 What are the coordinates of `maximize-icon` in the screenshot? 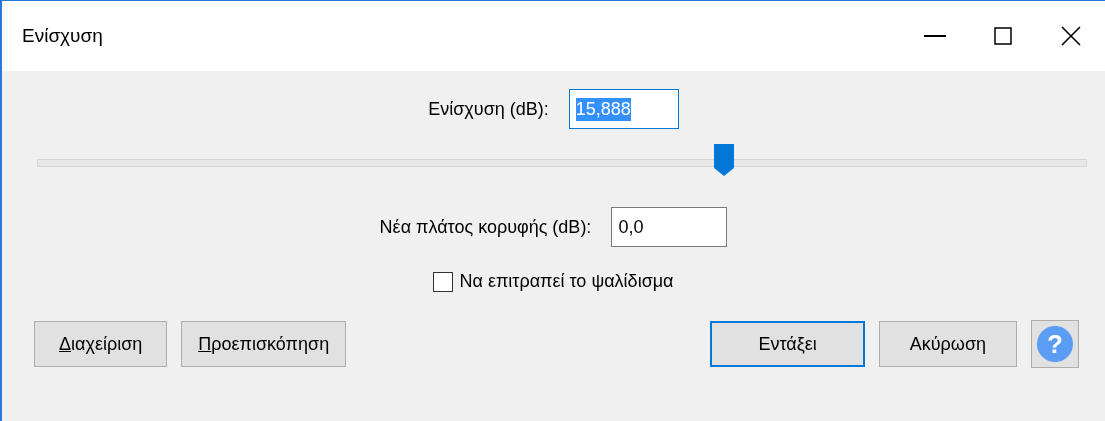 It's located at (1003, 36).